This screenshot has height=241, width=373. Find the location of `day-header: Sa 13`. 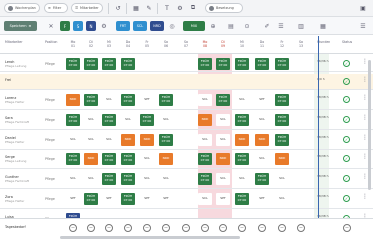

day-header: Sa 13 is located at coordinates (301, 44).